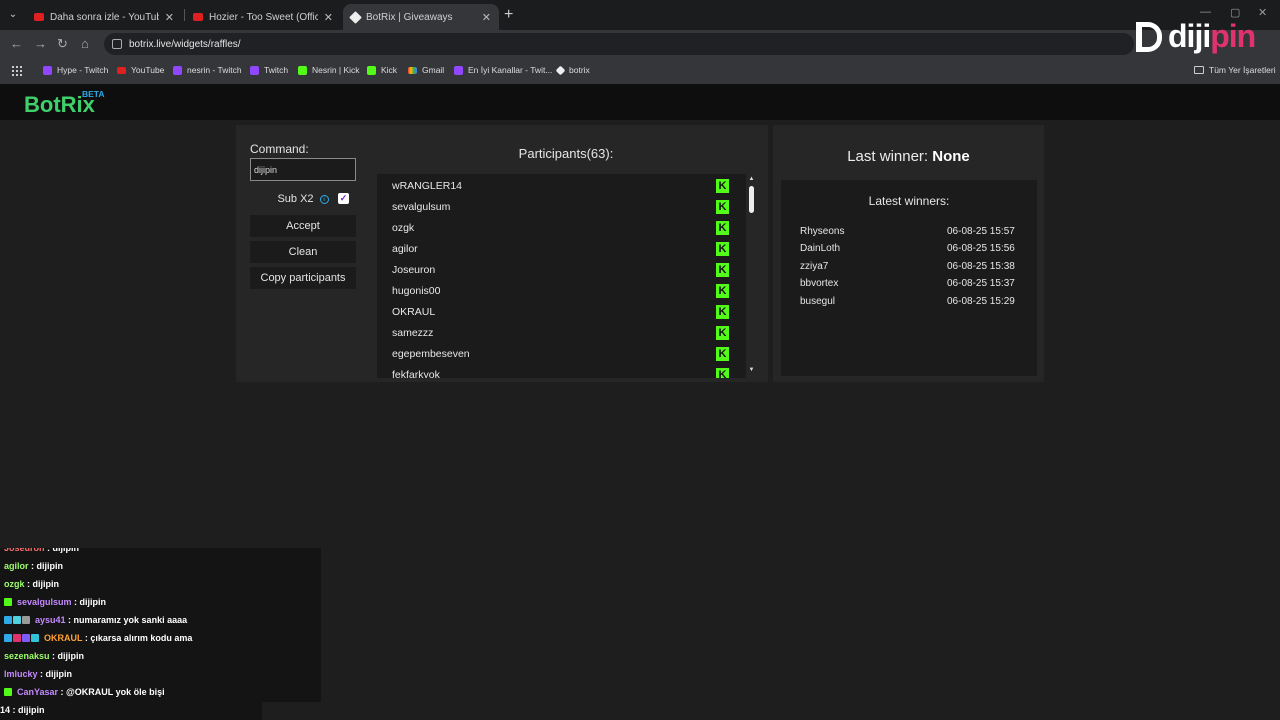 This screenshot has width=1280, height=720. What do you see at coordinates (24, 550) in the screenshot?
I see `chat-user: Joseuron` at bounding box center [24, 550].